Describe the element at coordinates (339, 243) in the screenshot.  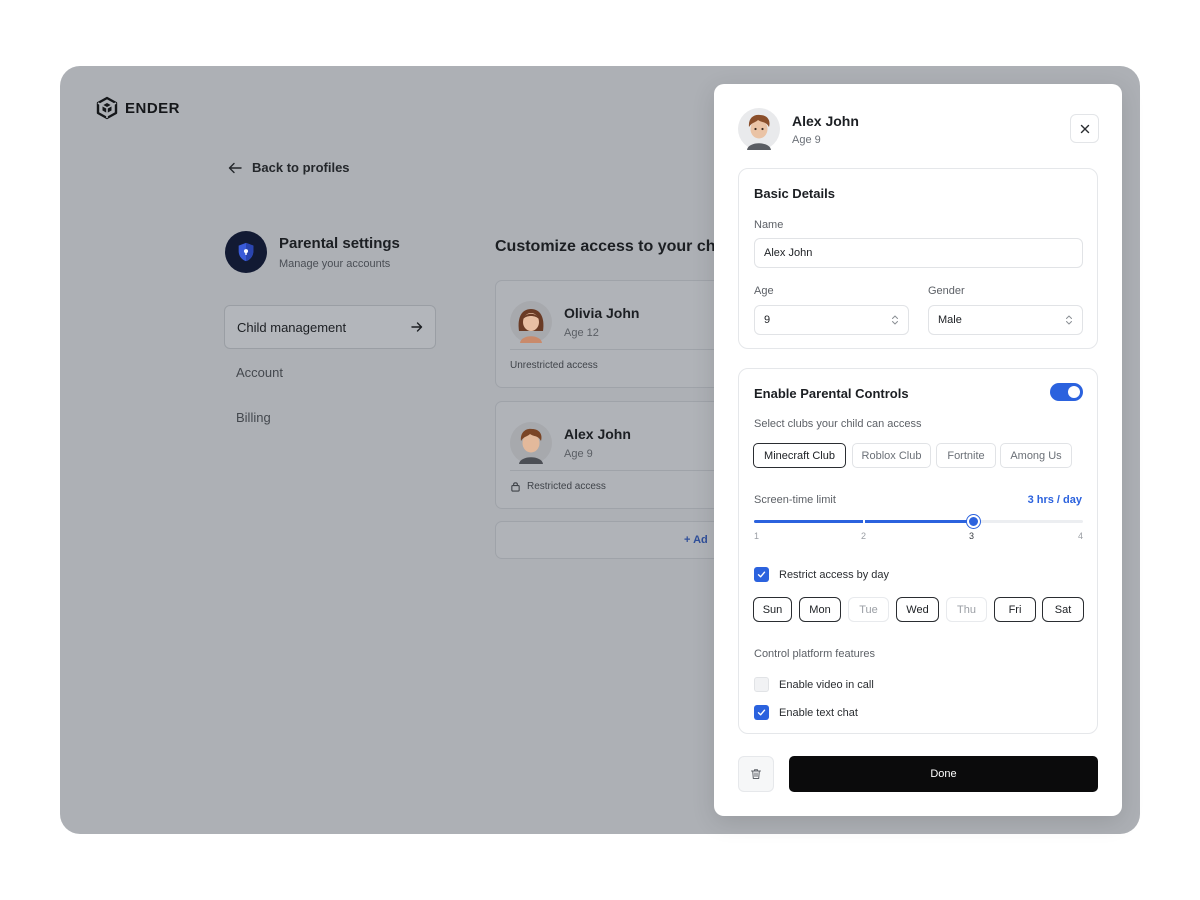
I see `page-title: Parental settings` at that location.